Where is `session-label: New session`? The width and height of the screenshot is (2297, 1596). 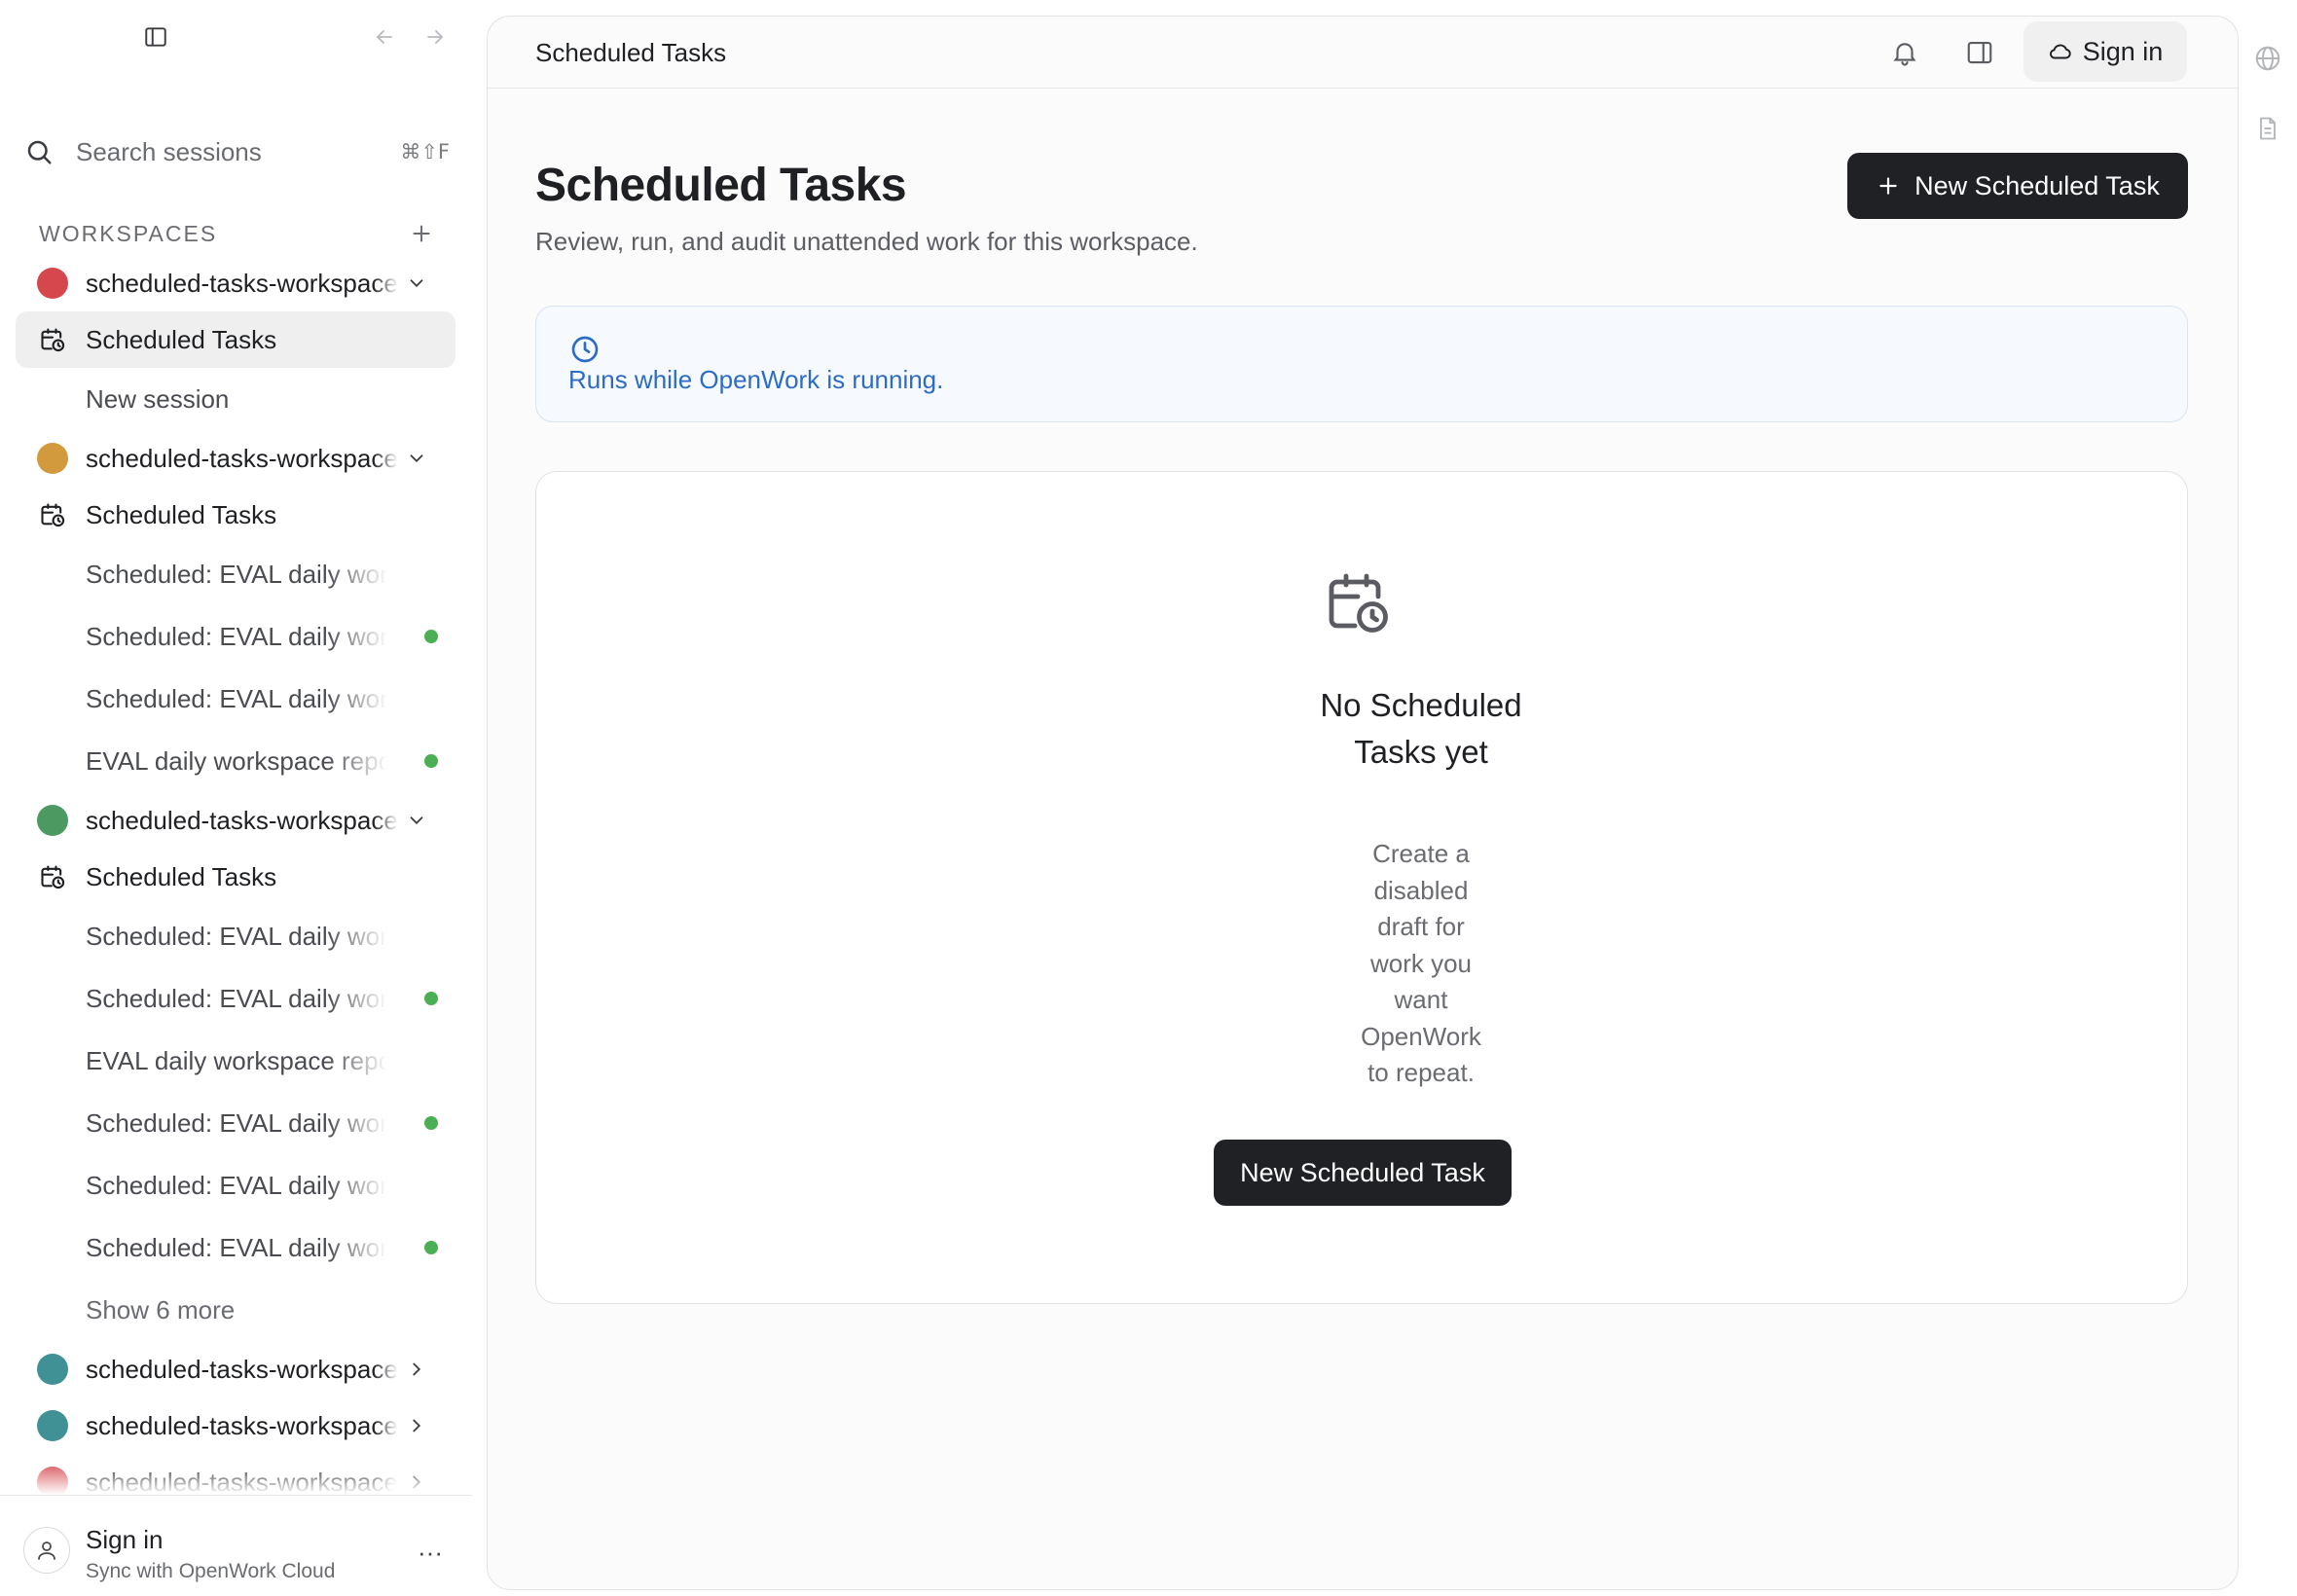
session-label: New session is located at coordinates (158, 398).